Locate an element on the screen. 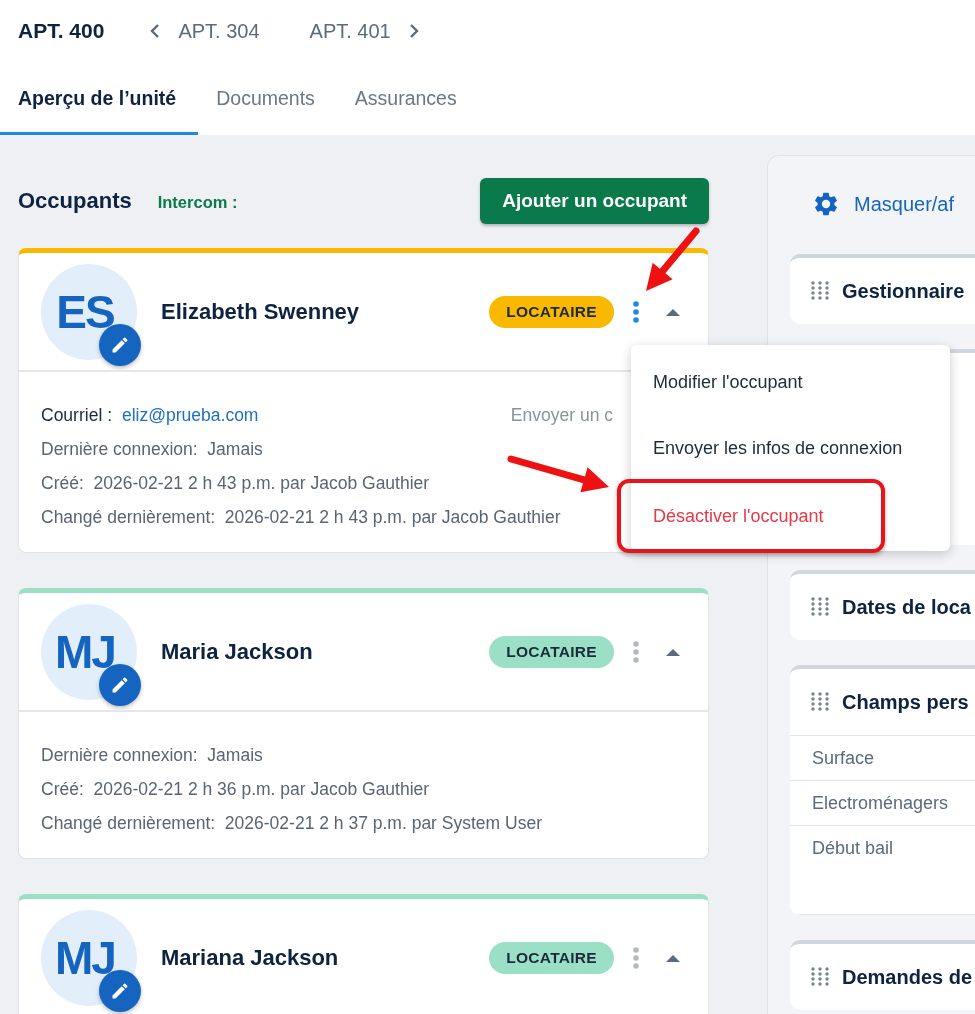 The image size is (975, 1014). email-label: Courriel : is located at coordinates (76, 415).